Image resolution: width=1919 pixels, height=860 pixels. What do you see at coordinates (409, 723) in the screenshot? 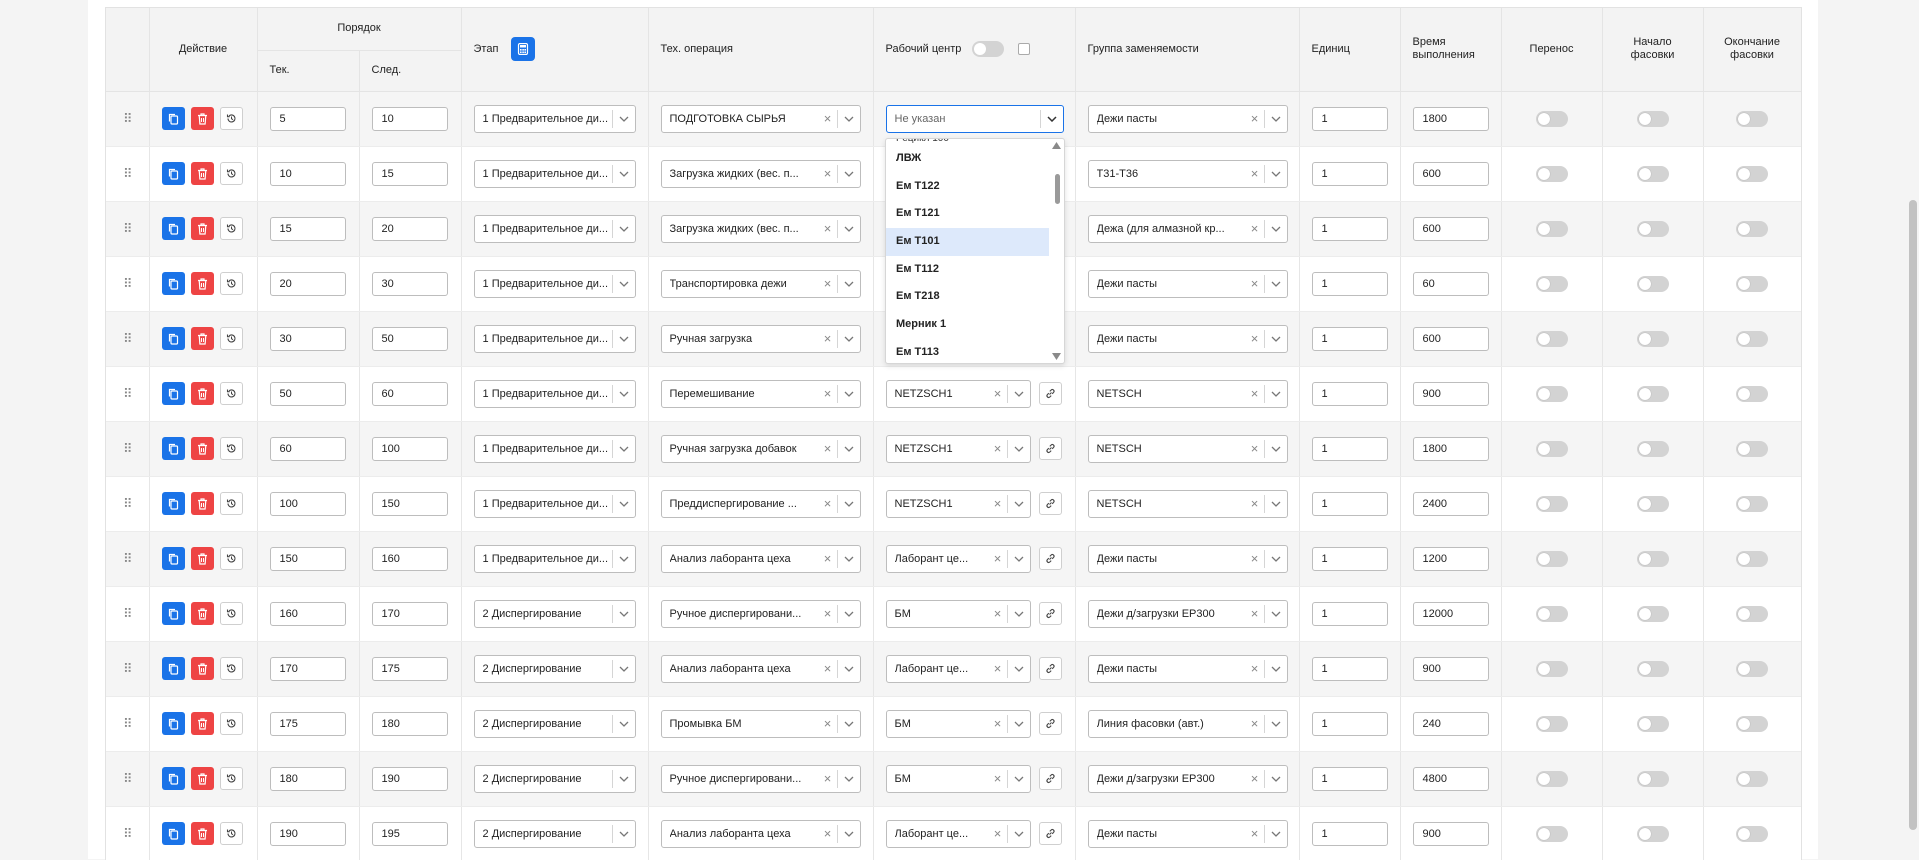
I see `order-next-input: 180` at bounding box center [409, 723].